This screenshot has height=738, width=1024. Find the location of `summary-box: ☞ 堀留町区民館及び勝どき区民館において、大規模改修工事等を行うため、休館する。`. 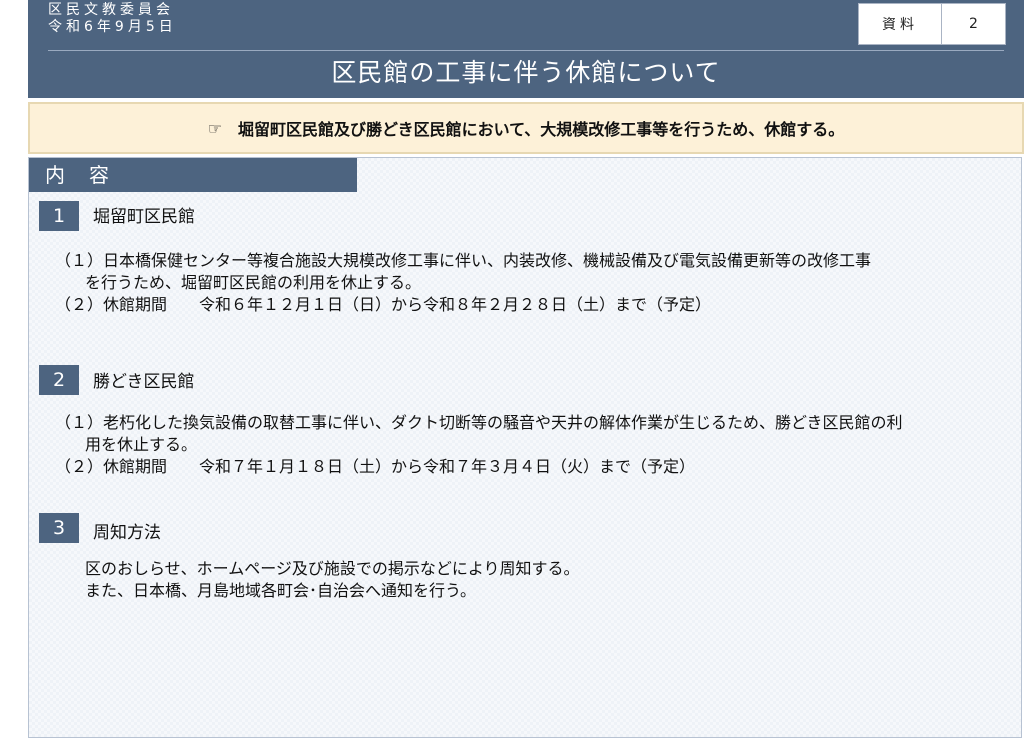

summary-box: ☞ 堀留町区民館及び勝どき区民館において、大規模改修工事等を行うため、休館する。 is located at coordinates (526, 128).